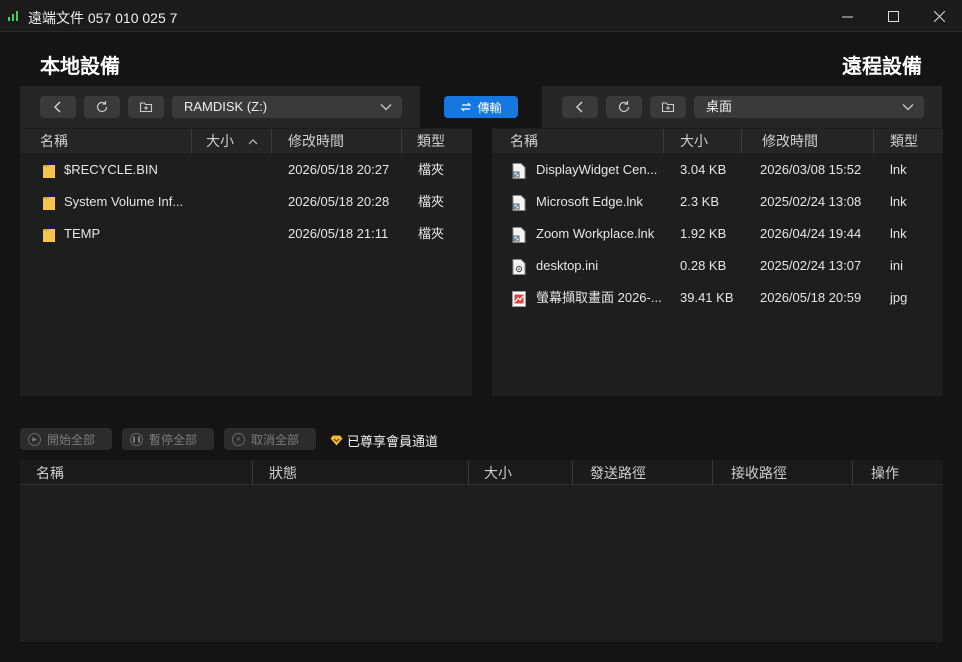 Image resolution: width=962 pixels, height=662 pixels. I want to click on remote-file-size: 0.28 KB, so click(703, 265).